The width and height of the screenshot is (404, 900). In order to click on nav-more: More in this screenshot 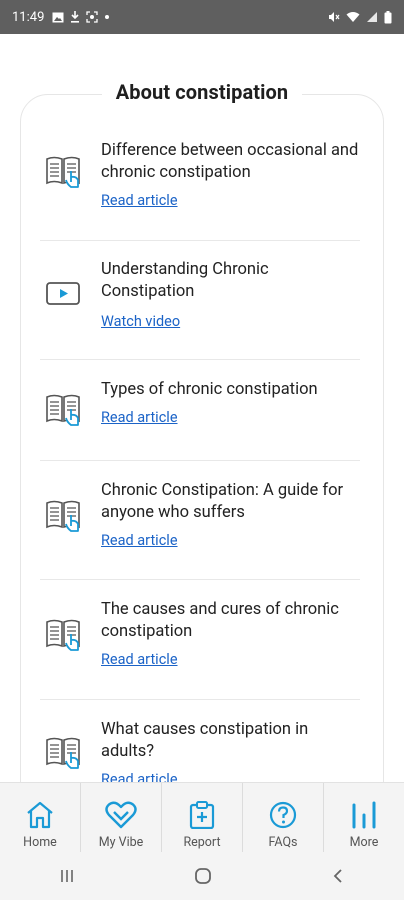, I will do `click(363, 818)`.